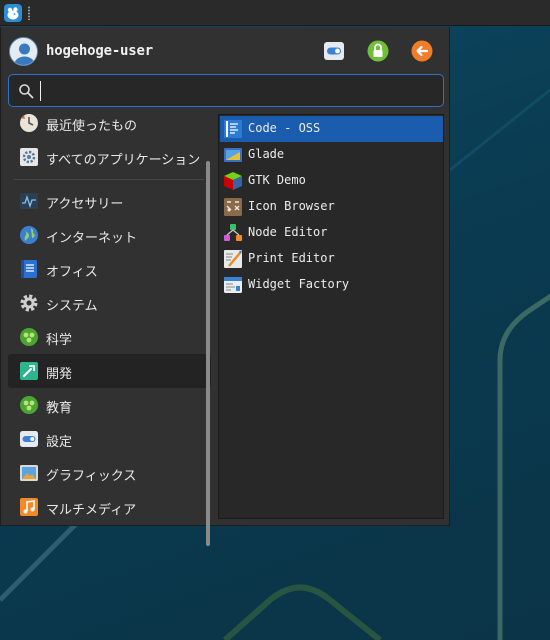 This screenshot has width=550, height=640. I want to click on category-office: オフィス, so click(109, 269).